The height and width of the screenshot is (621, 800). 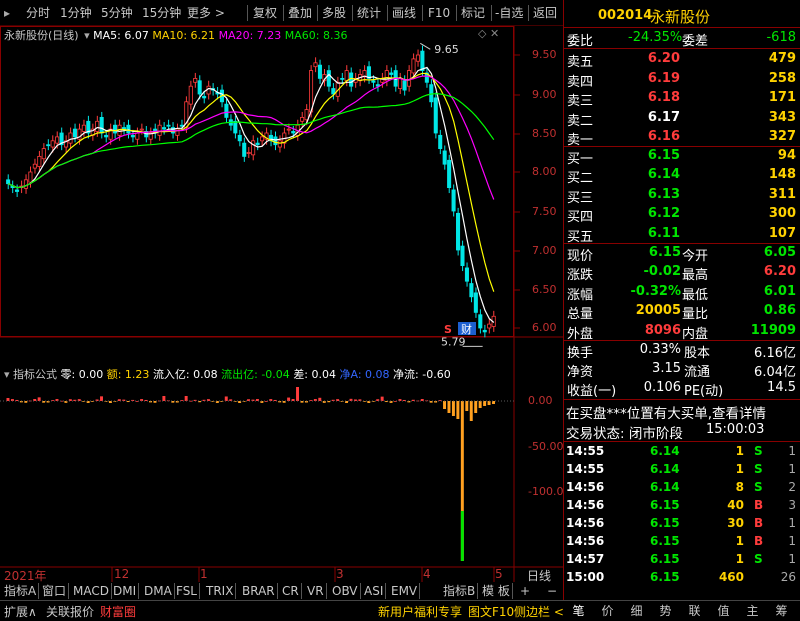 What do you see at coordinates (509, 13) in the screenshot?
I see `zixuan-button: -自选` at bounding box center [509, 13].